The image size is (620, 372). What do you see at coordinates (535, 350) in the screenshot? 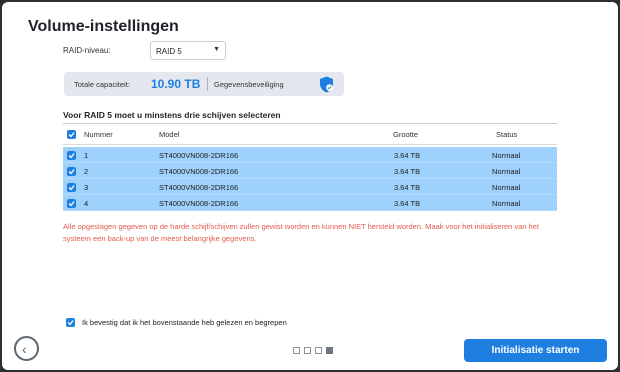
I see `start-initialization-button: Initialisatie starten` at bounding box center [535, 350].